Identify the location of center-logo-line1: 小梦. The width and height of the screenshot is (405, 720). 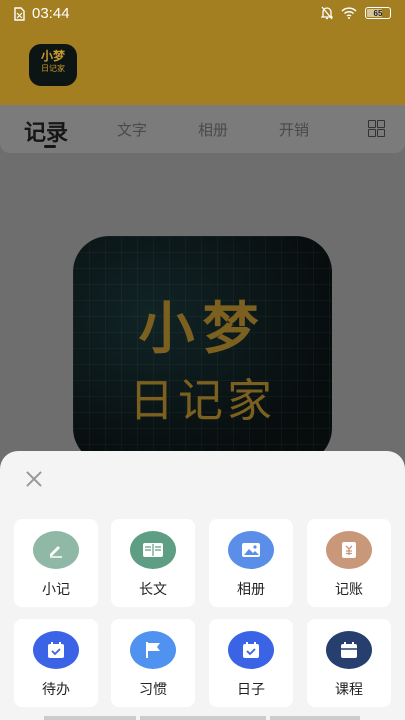
(202, 329).